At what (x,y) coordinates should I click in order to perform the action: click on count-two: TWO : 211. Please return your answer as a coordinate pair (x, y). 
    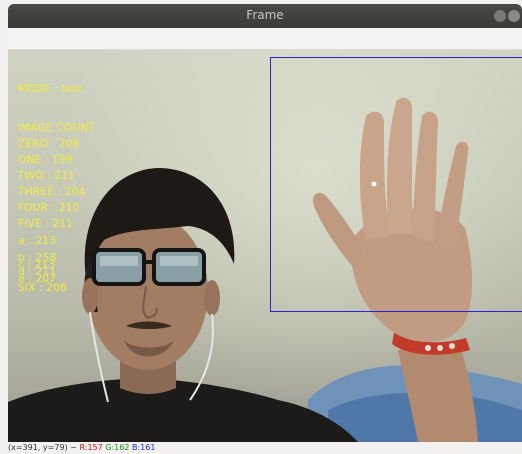
    Looking at the image, I should click on (47, 176).